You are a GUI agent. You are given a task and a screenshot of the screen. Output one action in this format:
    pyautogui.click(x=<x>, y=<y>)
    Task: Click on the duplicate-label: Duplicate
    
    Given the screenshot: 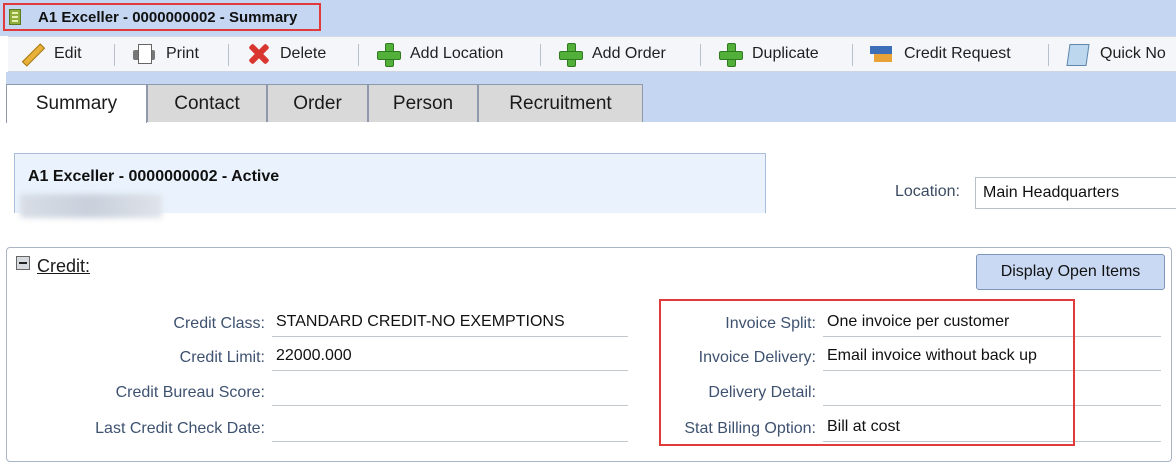 What is the action you would take?
    pyautogui.click(x=785, y=53)
    